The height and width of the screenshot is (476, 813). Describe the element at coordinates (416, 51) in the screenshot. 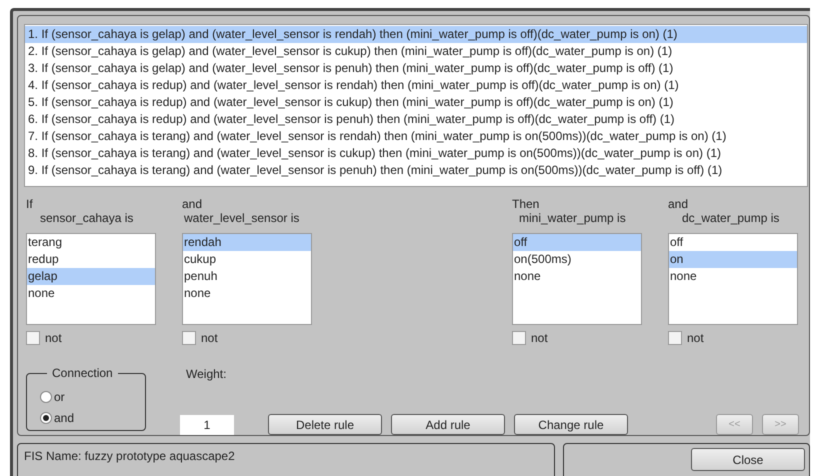

I see `rule-item: 2. If (sensor_cahaya is gelap) and (water_level_sensor is cukup) then (mini_water_pump is off)(dc_water_pump is on) (1)` at that location.